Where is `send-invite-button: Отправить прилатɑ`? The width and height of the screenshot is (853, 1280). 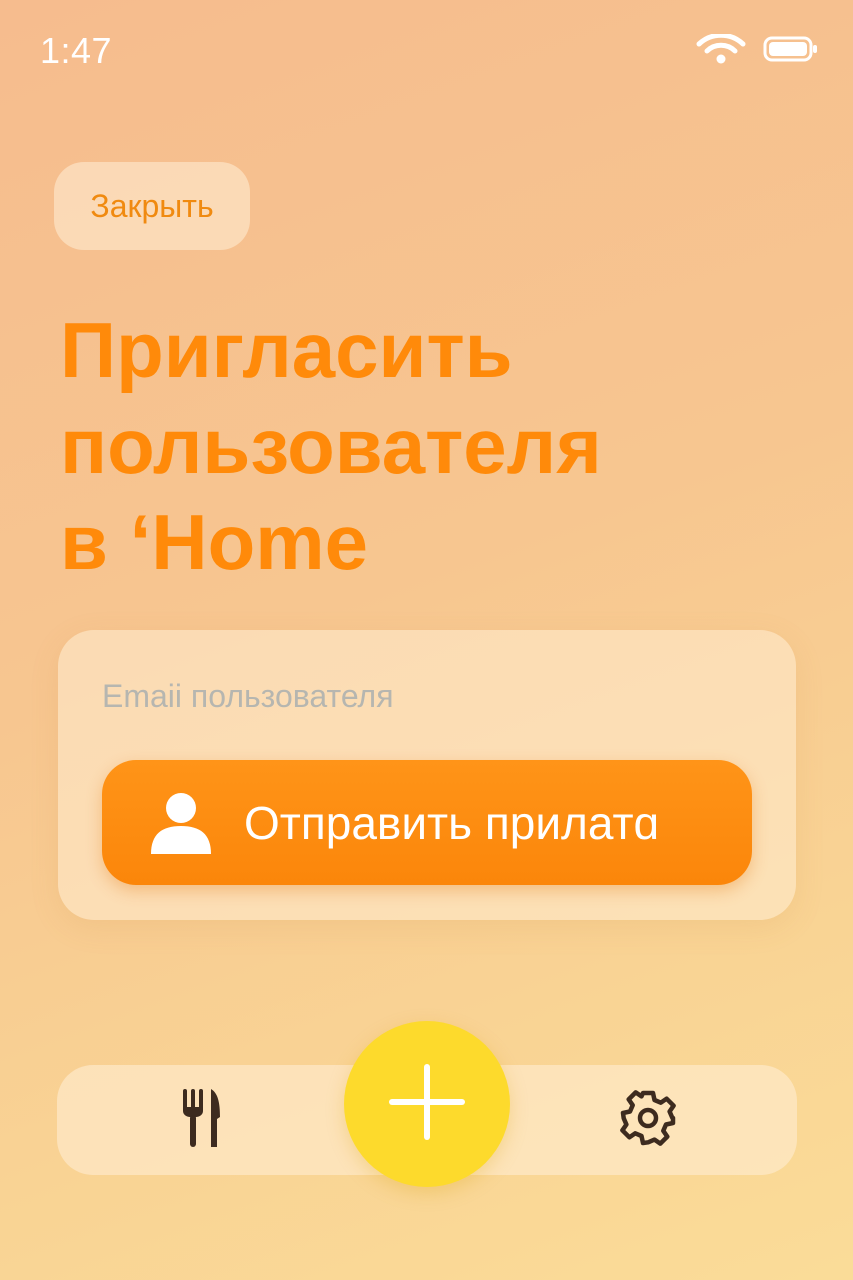 send-invite-button: Отправить прилатɑ is located at coordinates (427, 822).